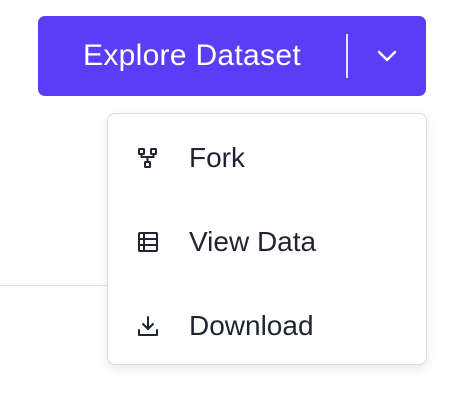  Describe the element at coordinates (148, 242) in the screenshot. I see `table-icon` at that location.